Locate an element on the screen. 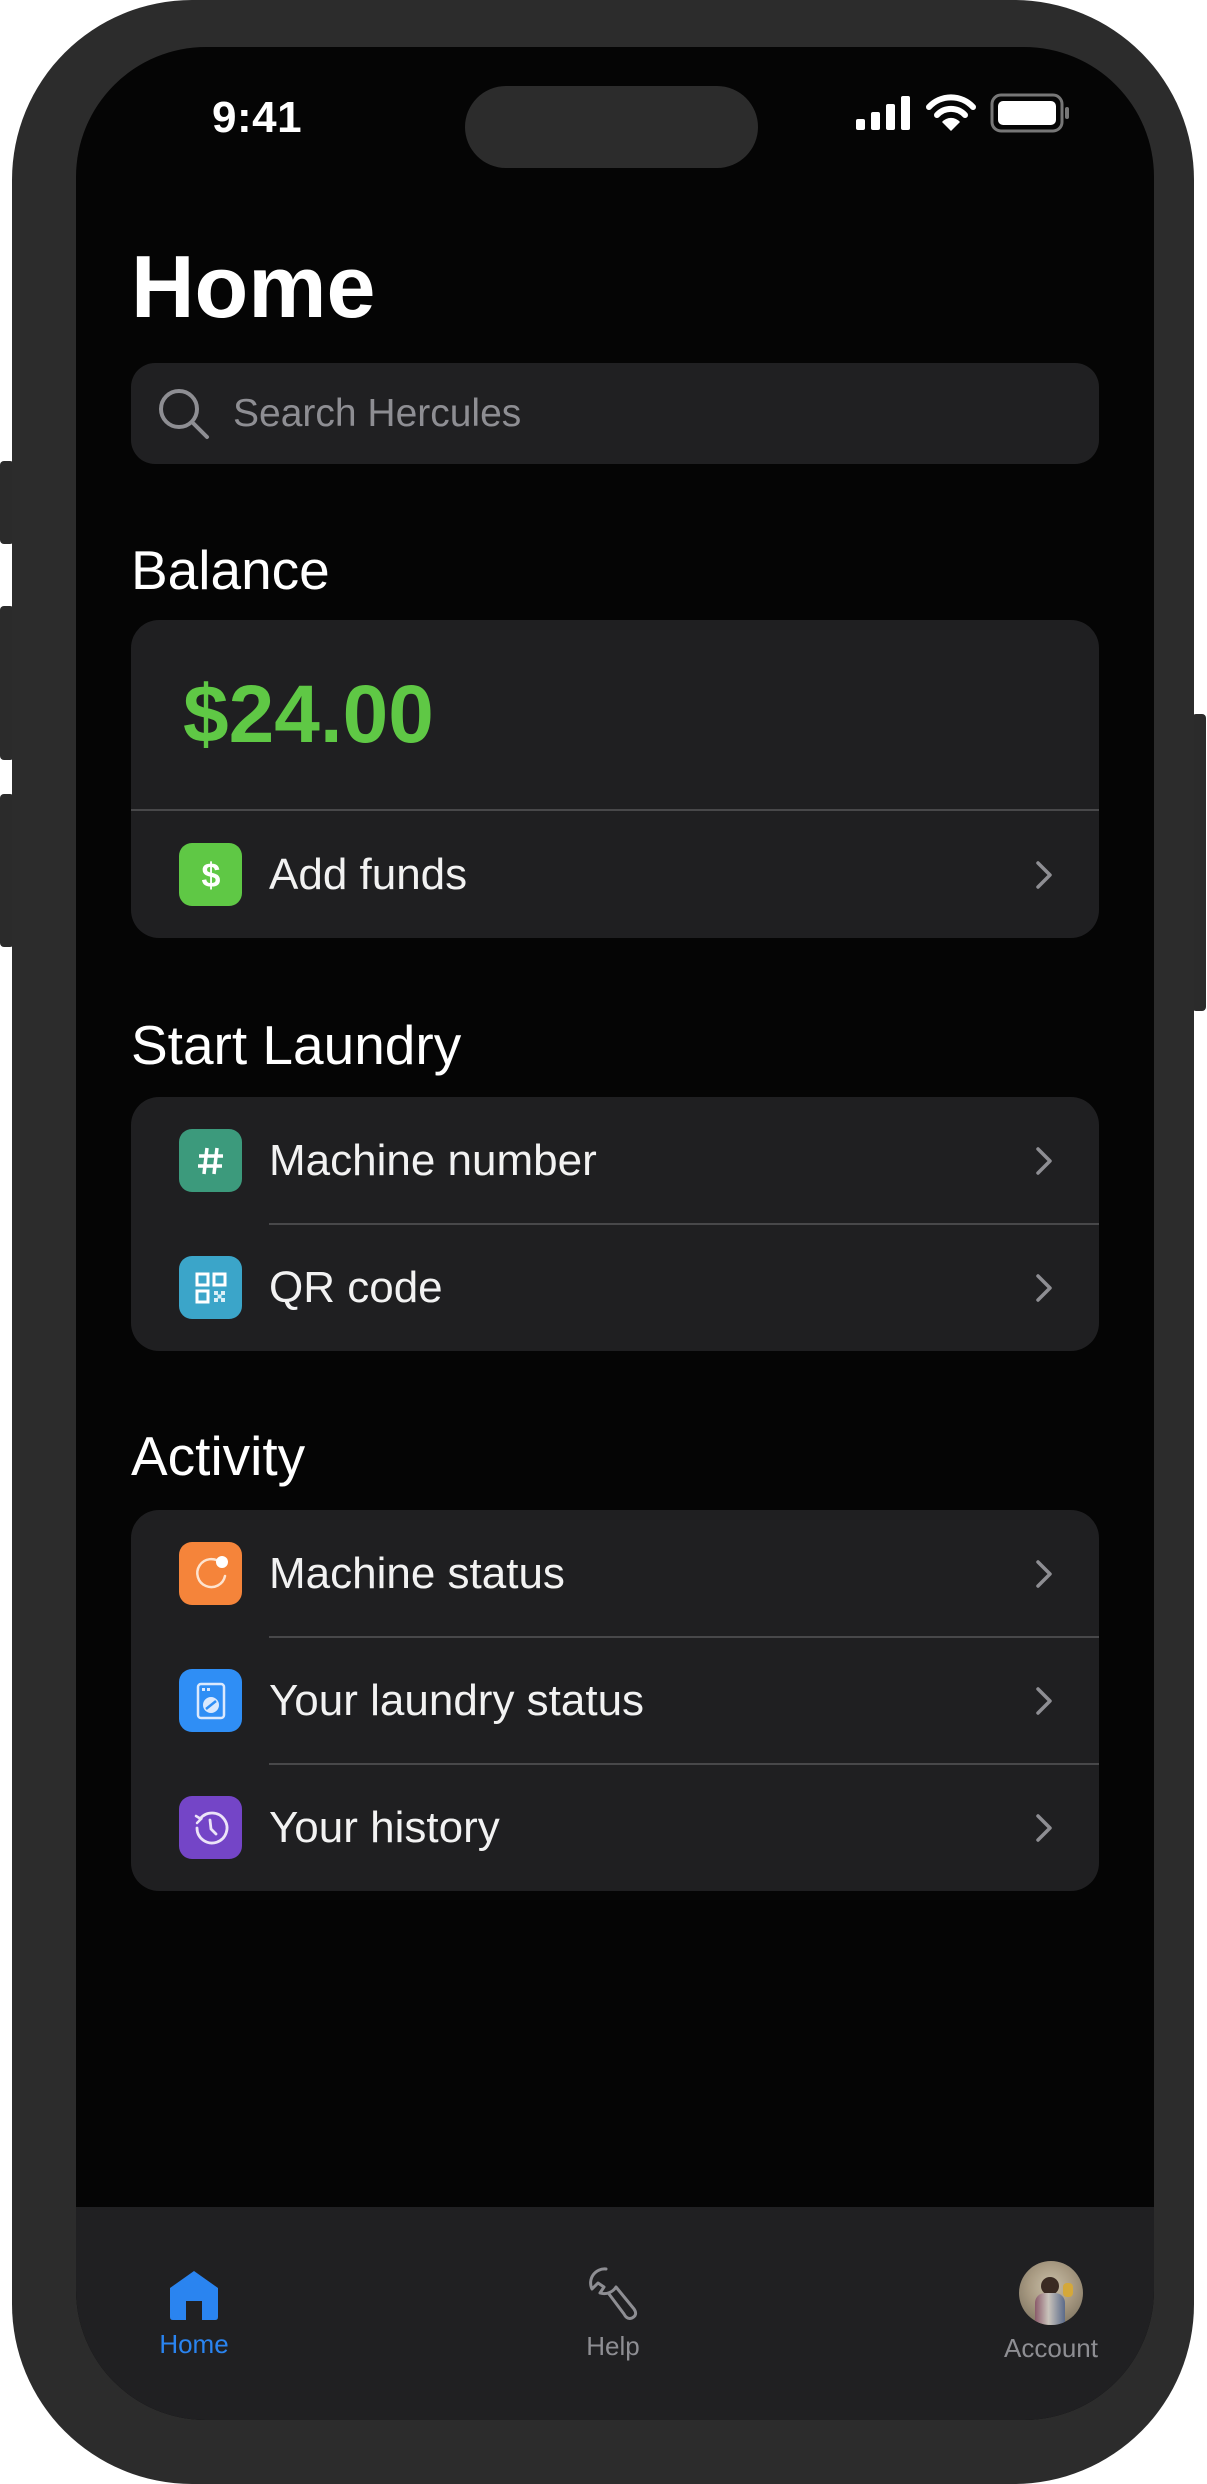 The width and height of the screenshot is (1207, 2484). qr-code-label: QR code is located at coordinates (356, 1287).